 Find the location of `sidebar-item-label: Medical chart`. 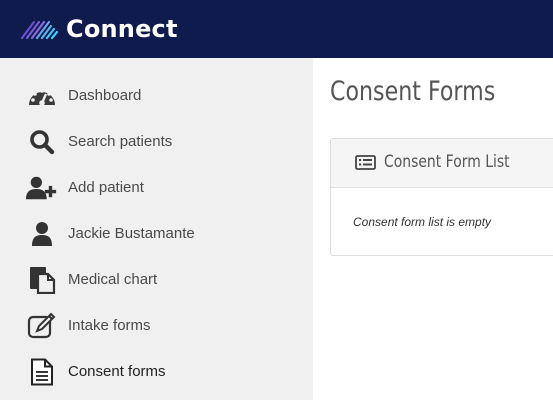

sidebar-item-label: Medical chart is located at coordinates (113, 279).